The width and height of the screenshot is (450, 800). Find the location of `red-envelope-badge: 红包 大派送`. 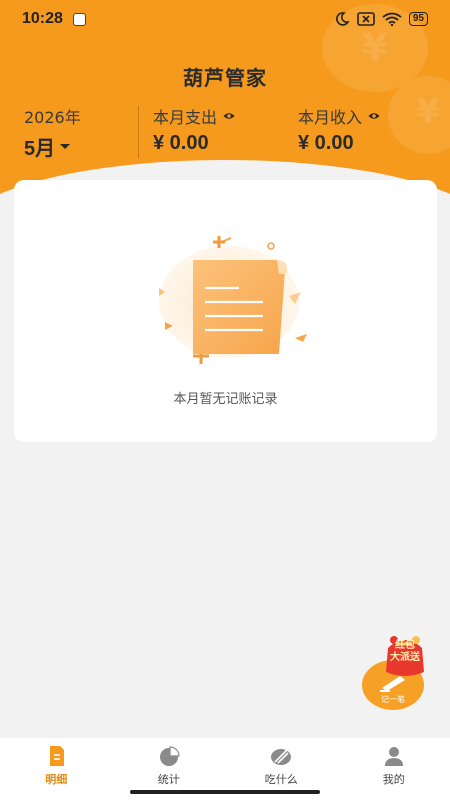

red-envelope-badge: 红包 大派送 is located at coordinates (404, 656).